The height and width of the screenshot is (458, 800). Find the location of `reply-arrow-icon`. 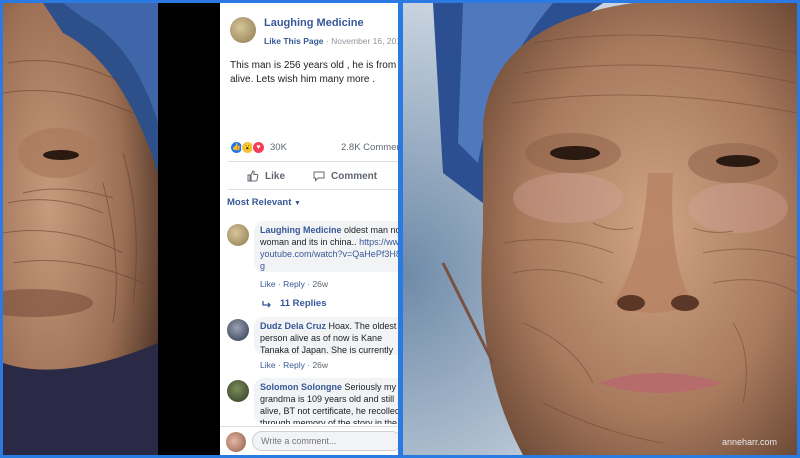

reply-arrow-icon is located at coordinates (266, 303).